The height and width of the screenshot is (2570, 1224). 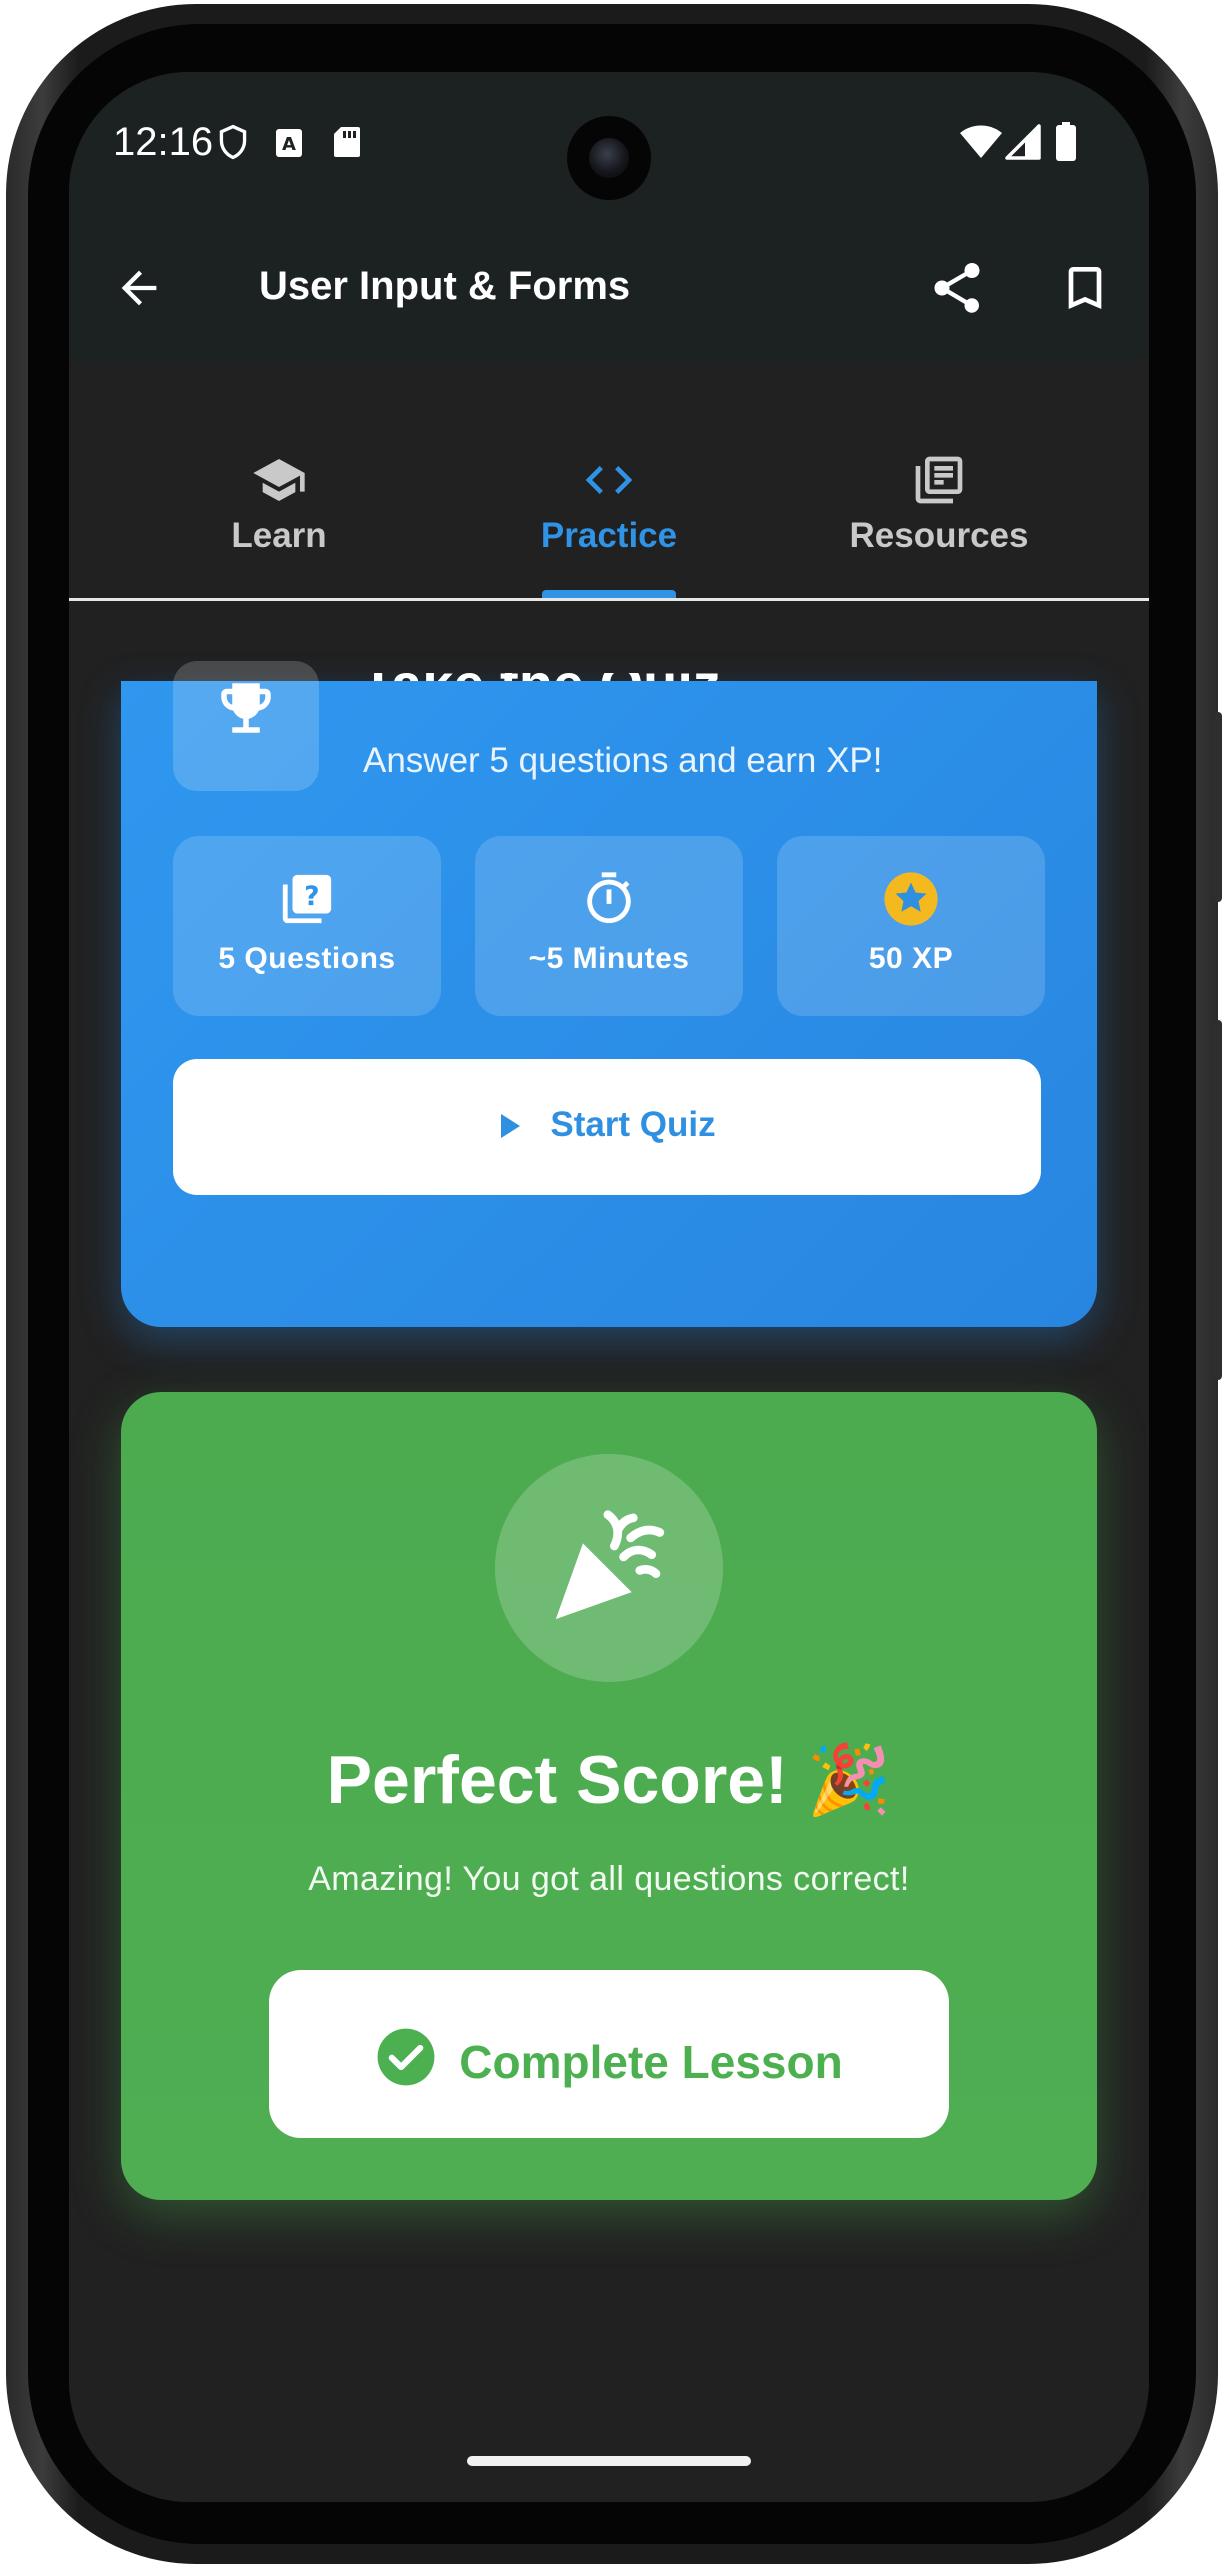 I want to click on tab-active-indicator, so click(x=609, y=594).